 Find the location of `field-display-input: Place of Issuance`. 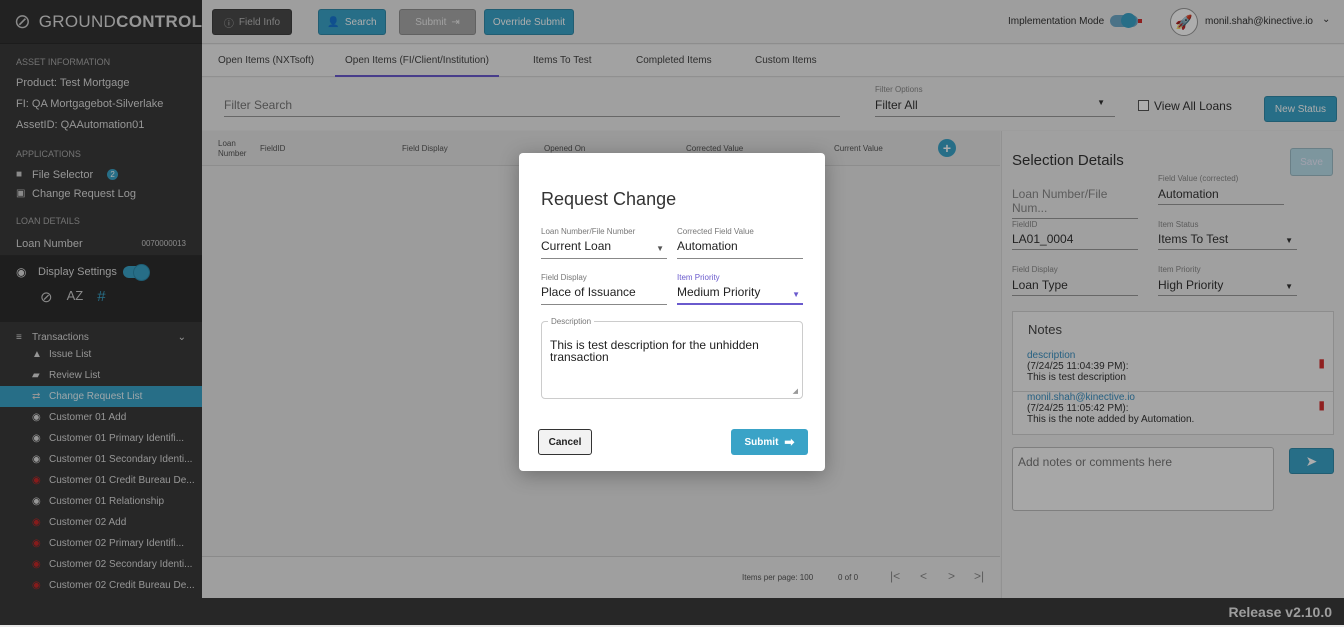

field-display-input: Place of Issuance is located at coordinates (604, 295).